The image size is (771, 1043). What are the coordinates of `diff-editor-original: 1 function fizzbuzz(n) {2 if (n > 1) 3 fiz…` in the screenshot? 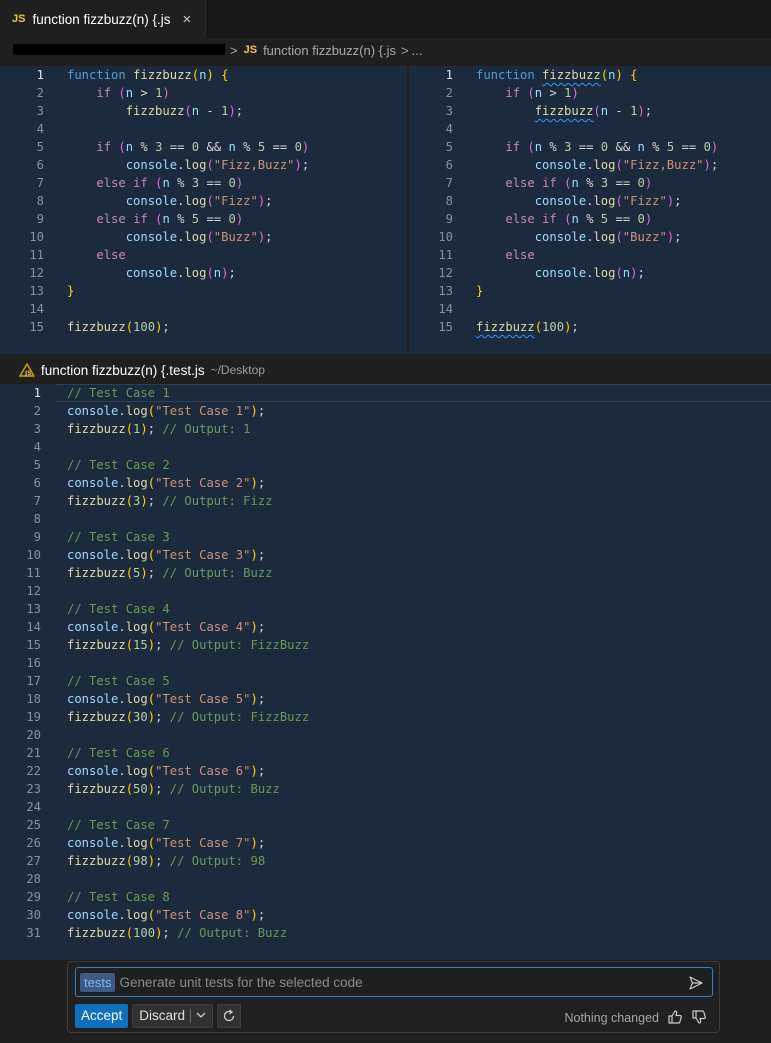 It's located at (204, 210).